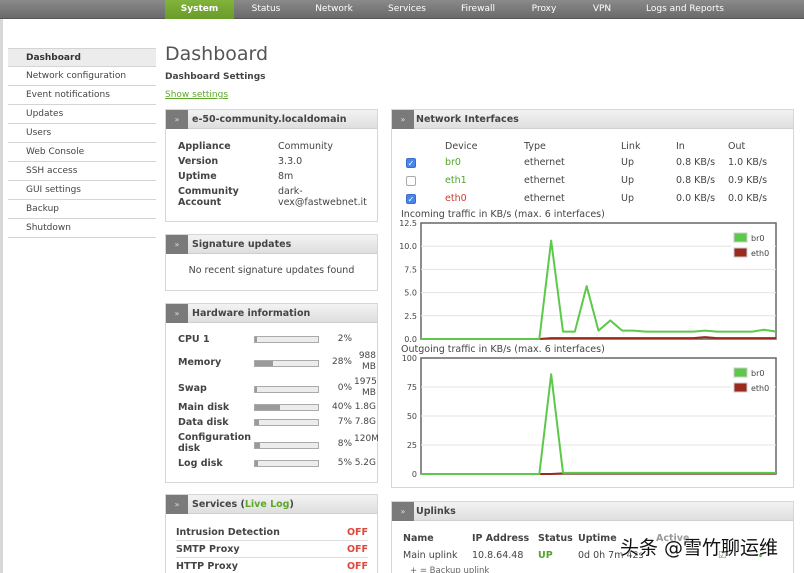 The width and height of the screenshot is (804, 573). Describe the element at coordinates (286, 176) in the screenshot. I see `uptime-value: 8m` at that location.